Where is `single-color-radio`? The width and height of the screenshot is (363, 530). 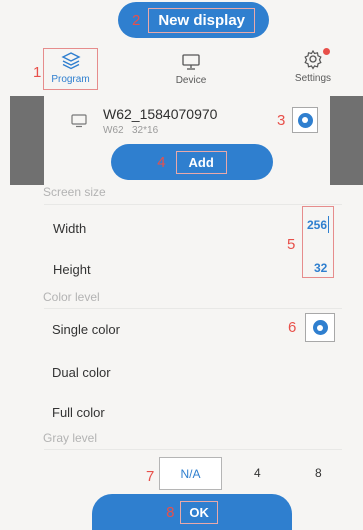 single-color-radio is located at coordinates (320, 327).